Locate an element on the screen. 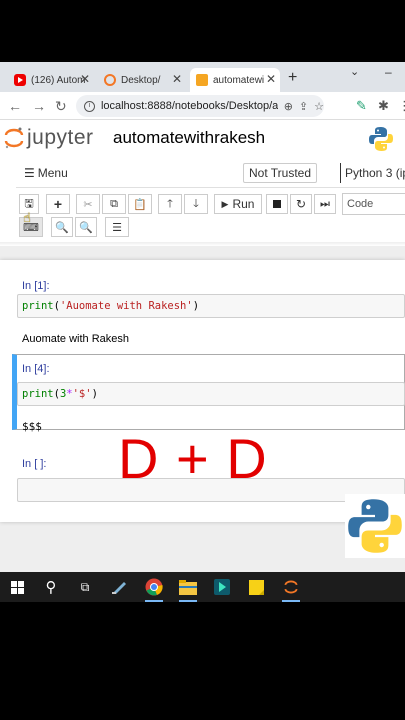 This screenshot has width=405, height=720. toc-button: ☰ is located at coordinates (117, 227).